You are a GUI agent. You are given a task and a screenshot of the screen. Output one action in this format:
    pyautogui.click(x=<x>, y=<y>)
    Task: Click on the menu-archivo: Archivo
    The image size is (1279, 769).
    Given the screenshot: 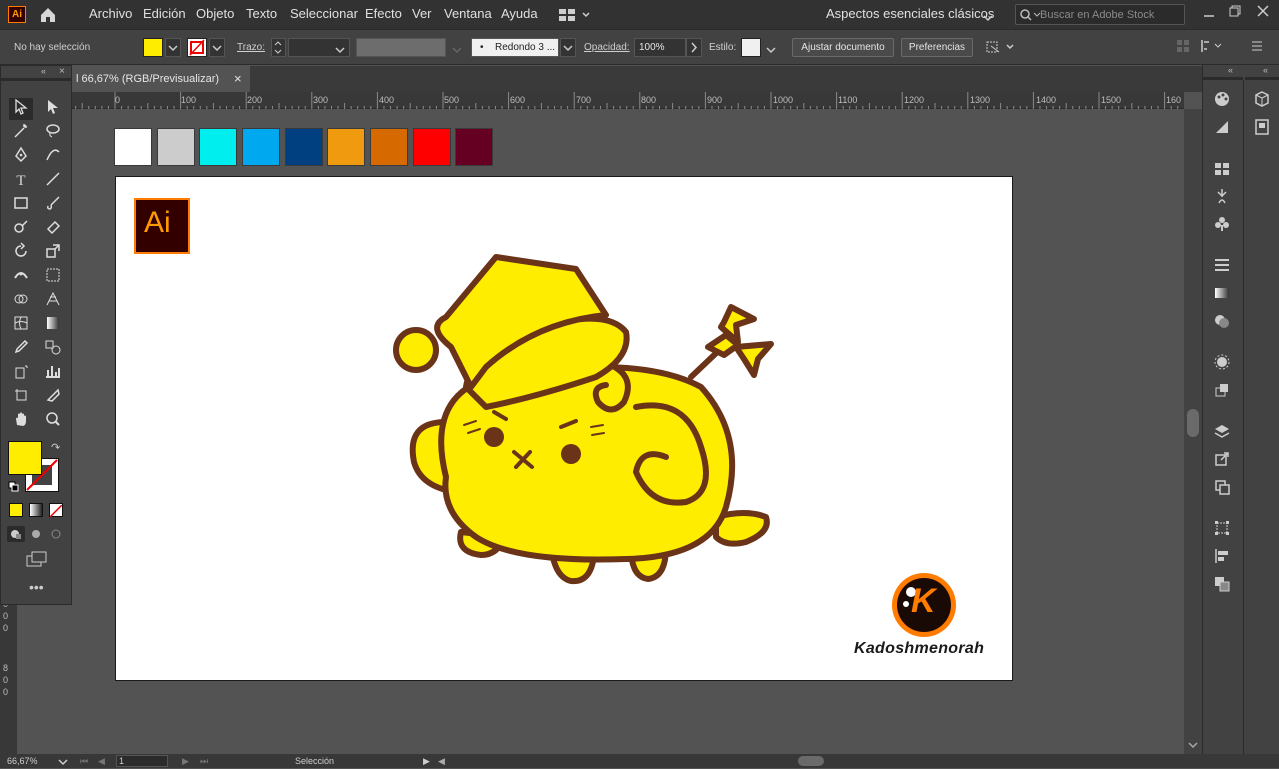 What is the action you would take?
    pyautogui.click(x=110, y=13)
    